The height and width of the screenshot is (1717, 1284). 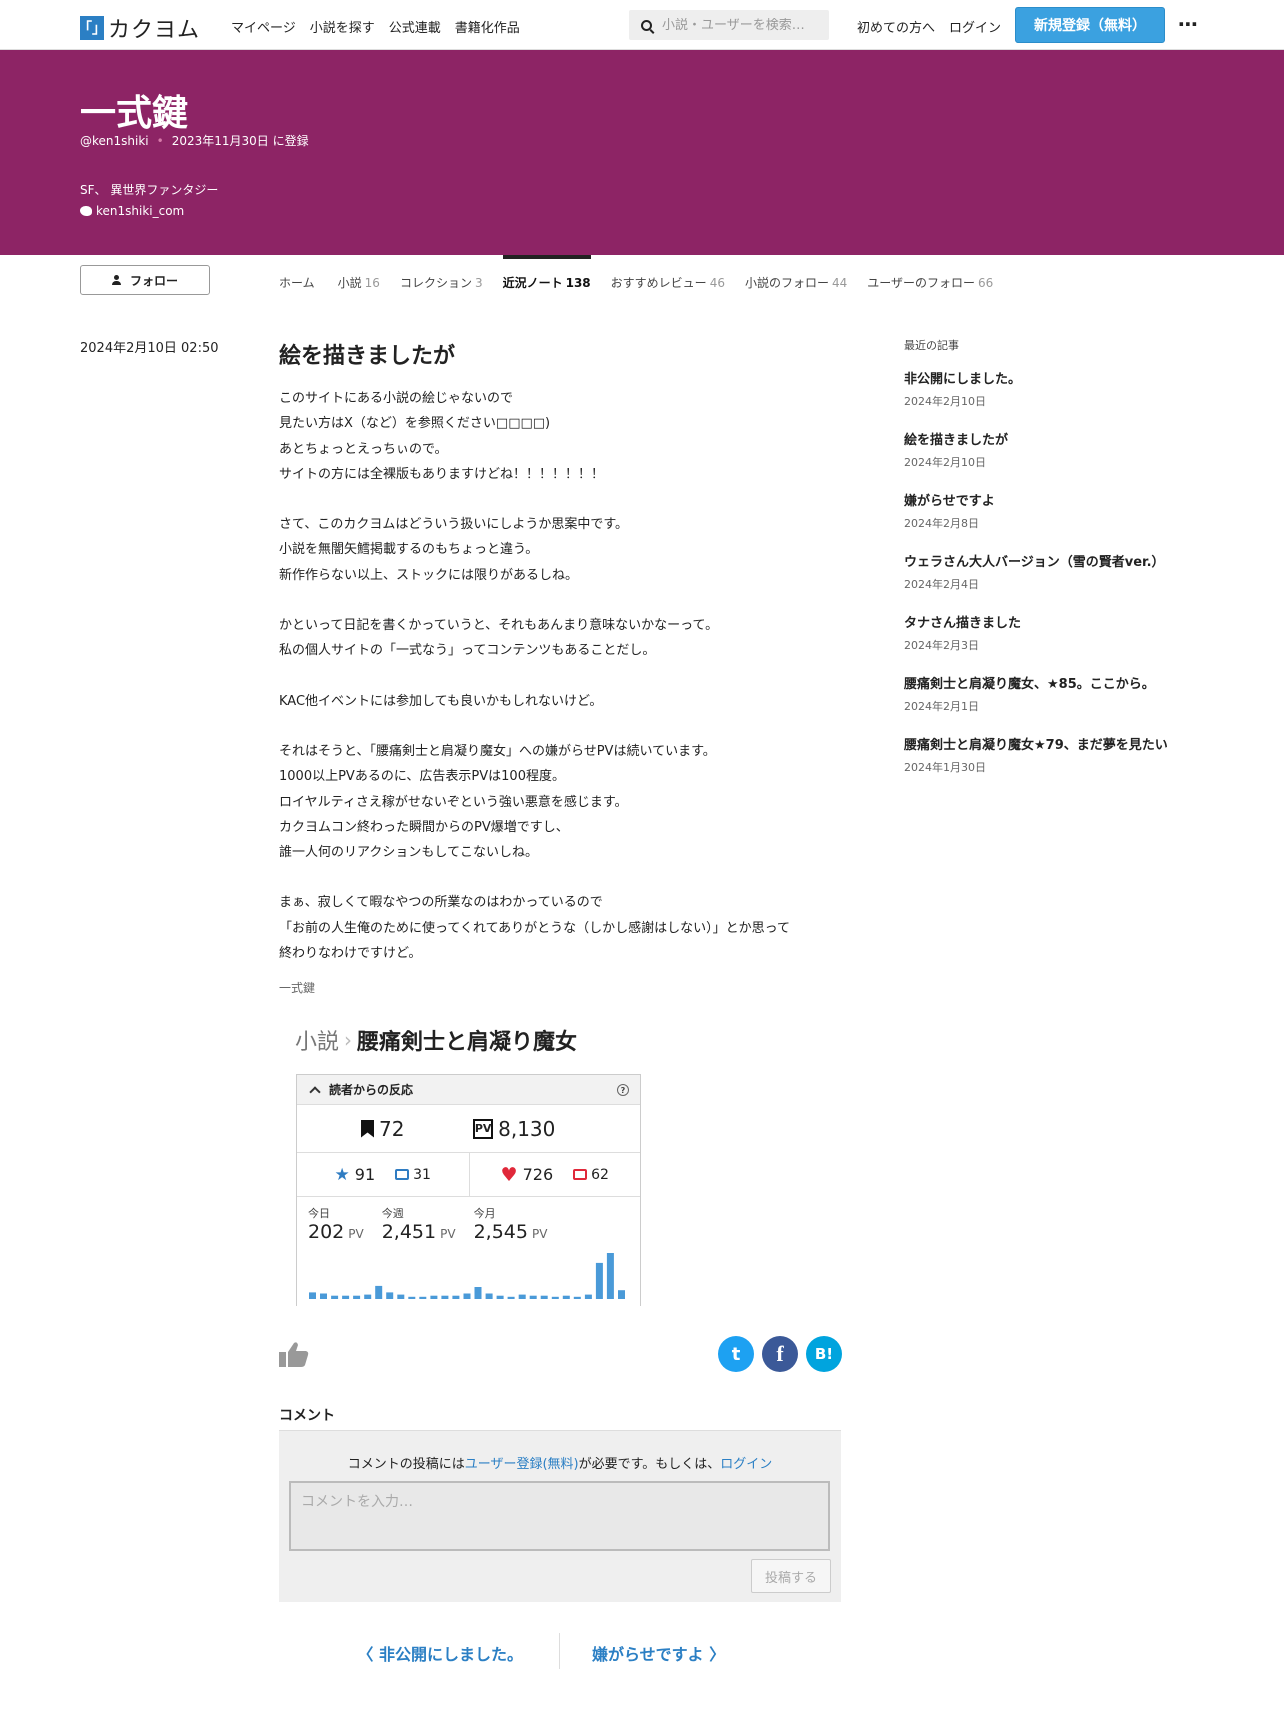 What do you see at coordinates (975, 26) in the screenshot?
I see `login-link: ログイン` at bounding box center [975, 26].